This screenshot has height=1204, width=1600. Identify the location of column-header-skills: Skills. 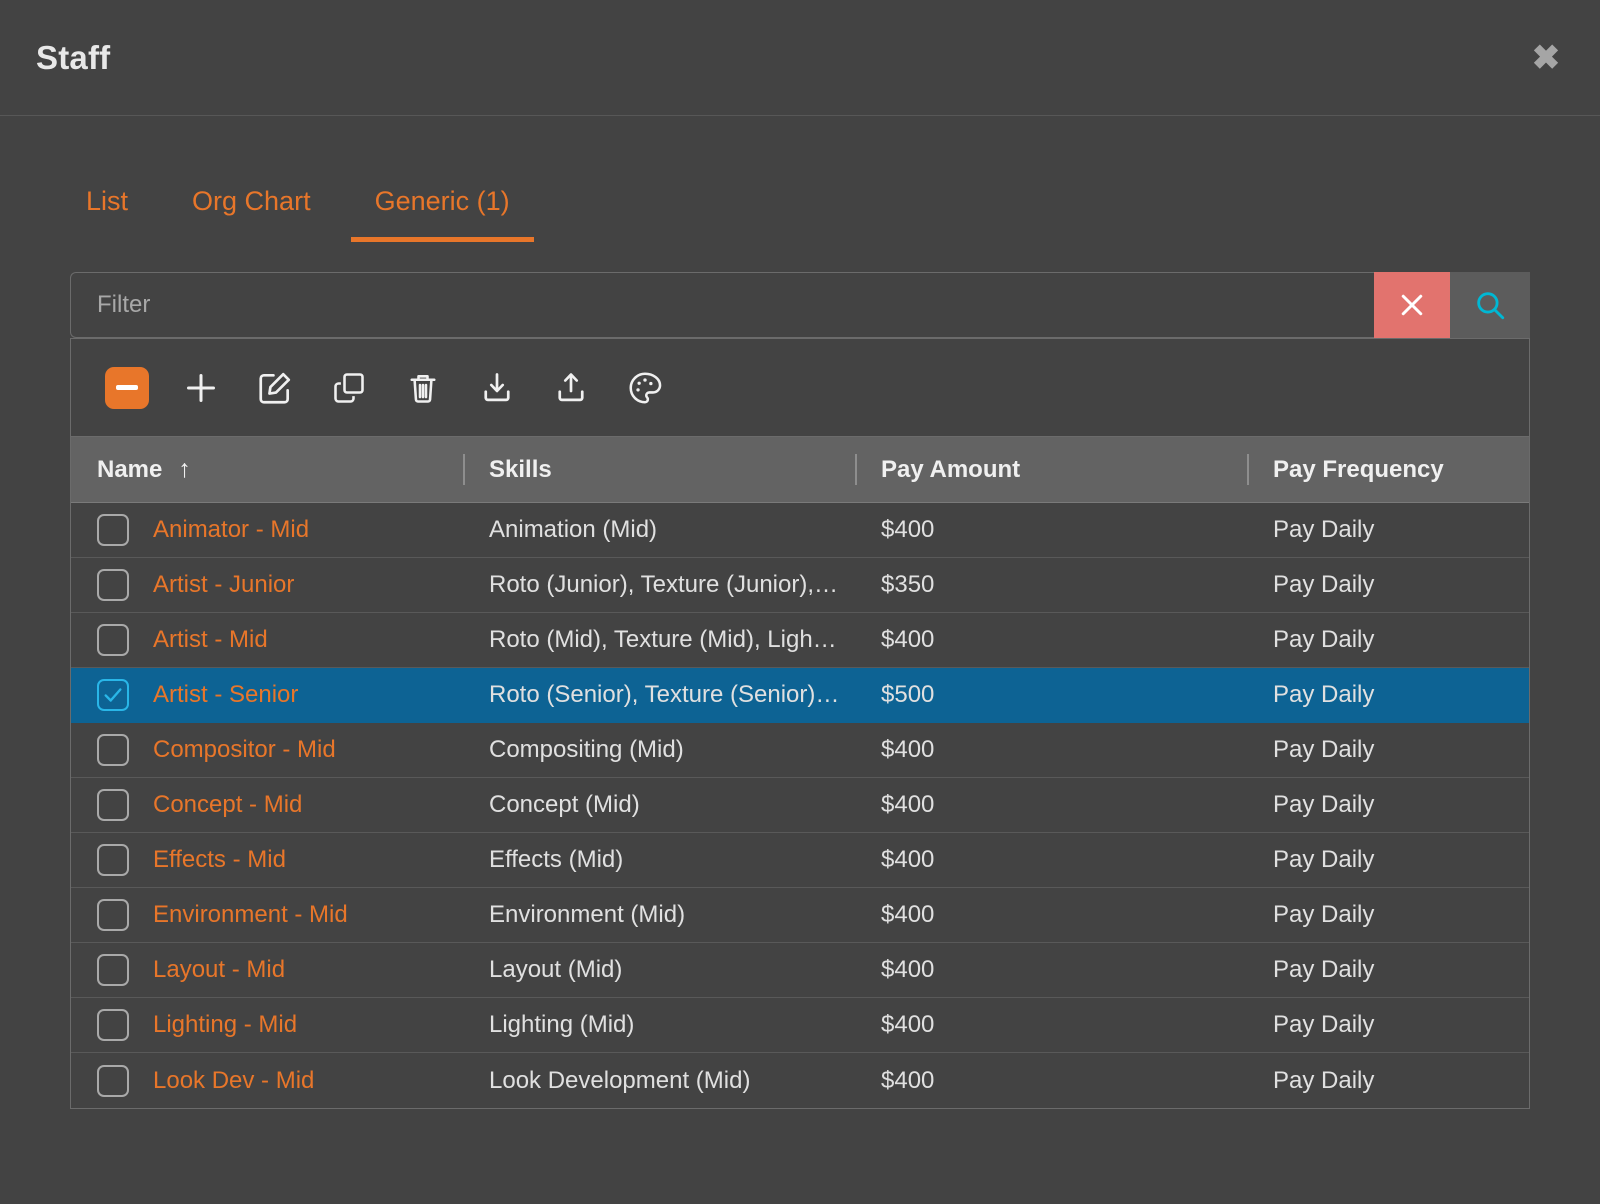
(659, 469).